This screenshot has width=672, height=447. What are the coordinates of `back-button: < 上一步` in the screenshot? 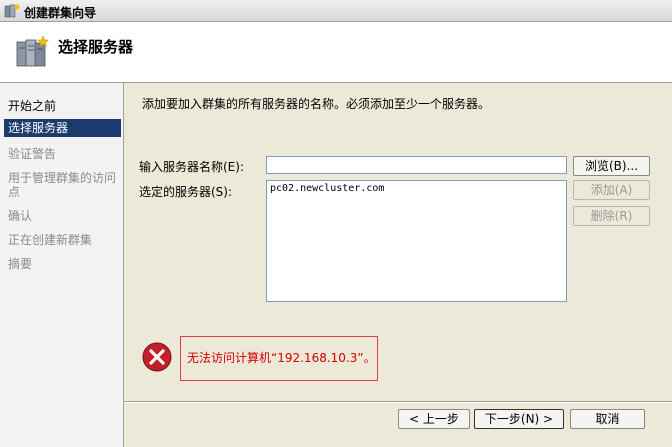 It's located at (434, 419).